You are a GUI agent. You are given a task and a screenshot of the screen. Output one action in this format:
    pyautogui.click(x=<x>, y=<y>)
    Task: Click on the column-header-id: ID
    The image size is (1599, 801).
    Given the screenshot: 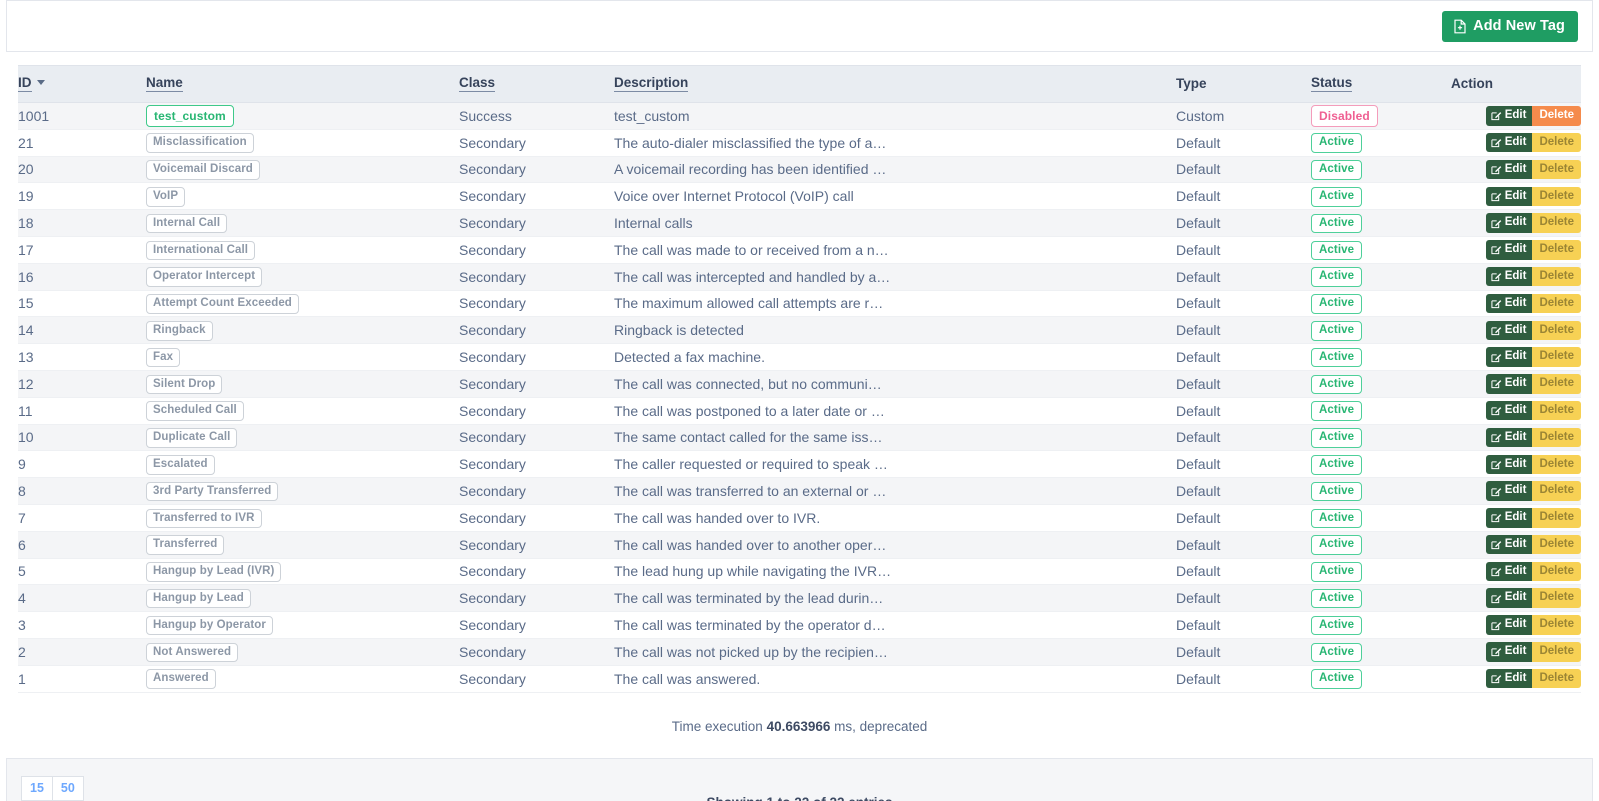 What is the action you would take?
    pyautogui.click(x=82, y=84)
    